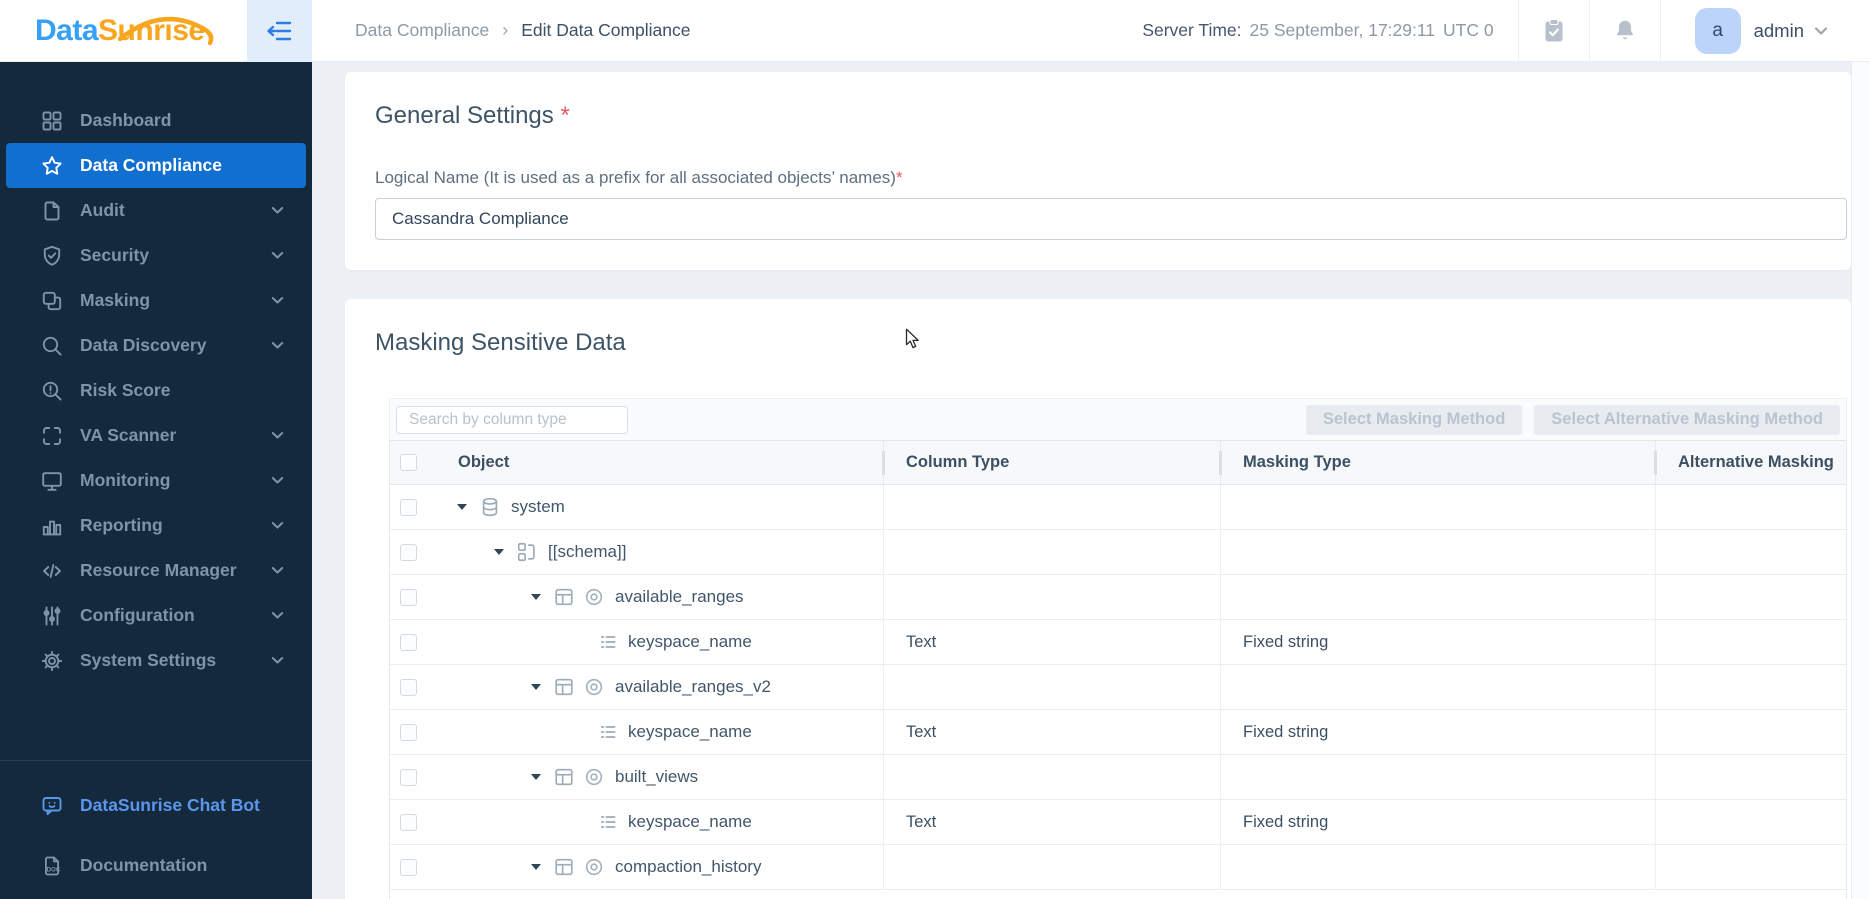 Image resolution: width=1870 pixels, height=899 pixels. Describe the element at coordinates (1468, 30) in the screenshot. I see `server-time-zone: UTC 0` at that location.